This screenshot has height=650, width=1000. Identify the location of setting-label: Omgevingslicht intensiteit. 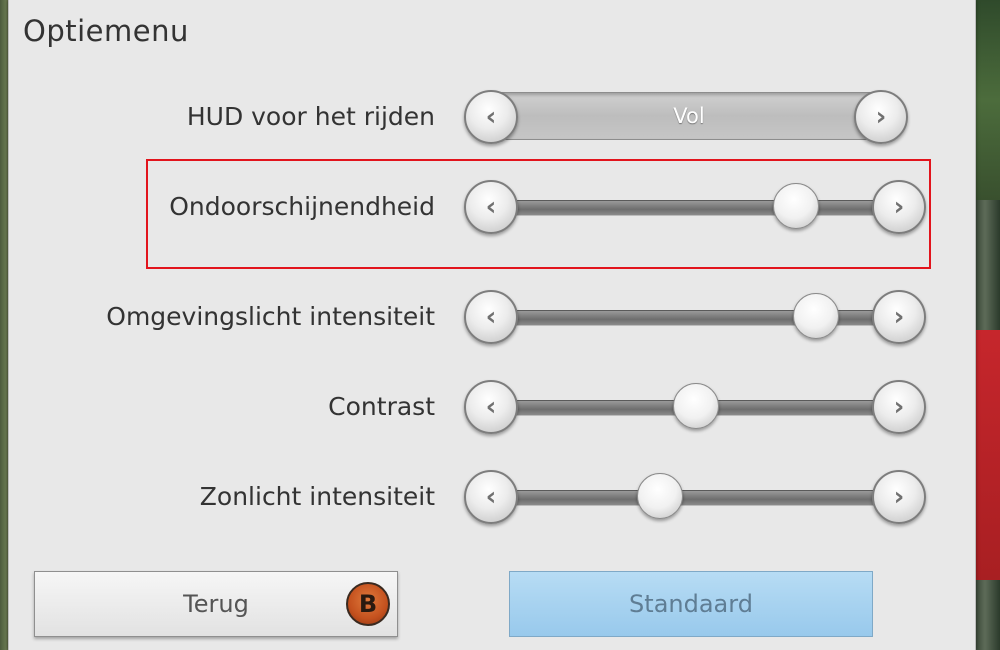
(270, 316).